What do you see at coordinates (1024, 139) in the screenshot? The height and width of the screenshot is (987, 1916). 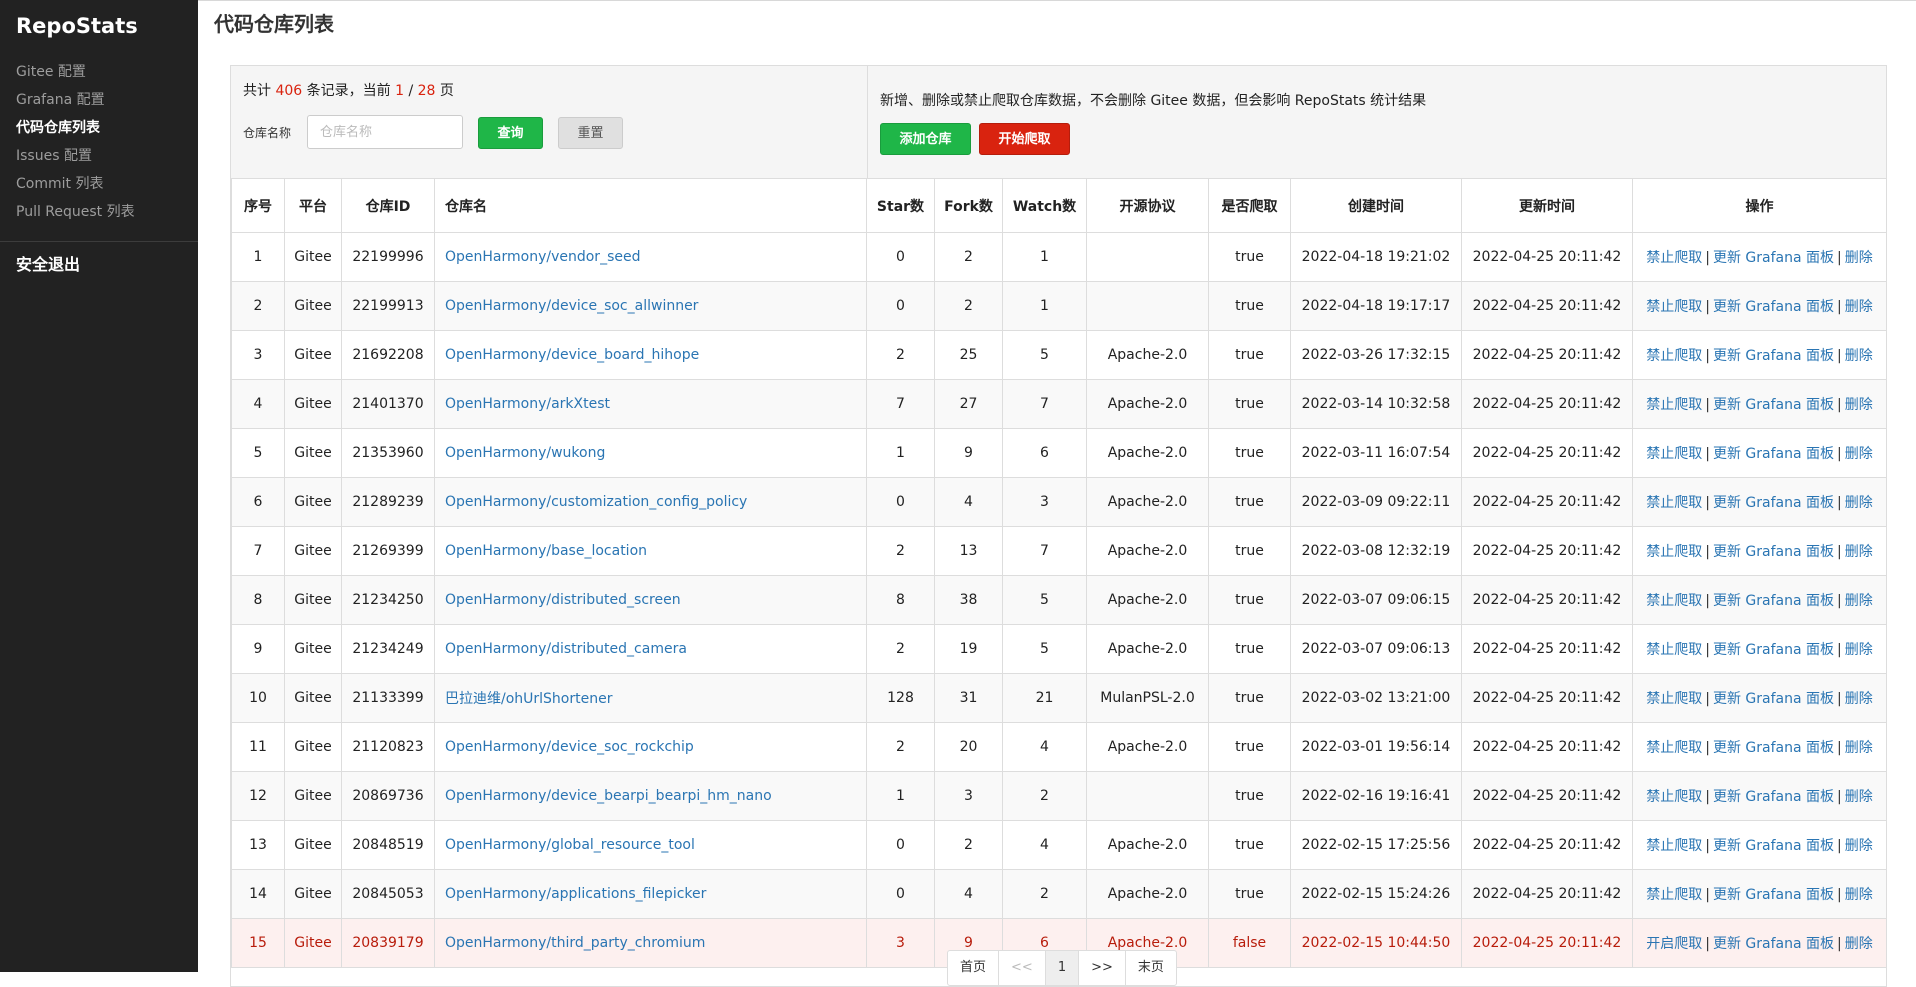 I see `start-crawl-button: 开始爬取` at bounding box center [1024, 139].